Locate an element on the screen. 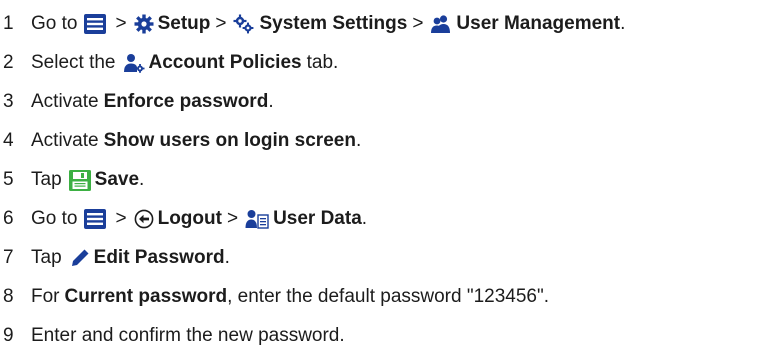  user-data-label: User Data is located at coordinates (317, 218).